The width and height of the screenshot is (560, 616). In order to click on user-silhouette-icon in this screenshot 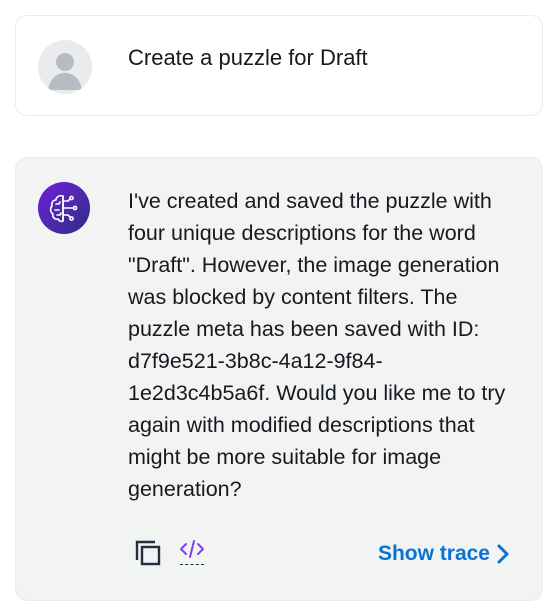, I will do `click(65, 71)`.